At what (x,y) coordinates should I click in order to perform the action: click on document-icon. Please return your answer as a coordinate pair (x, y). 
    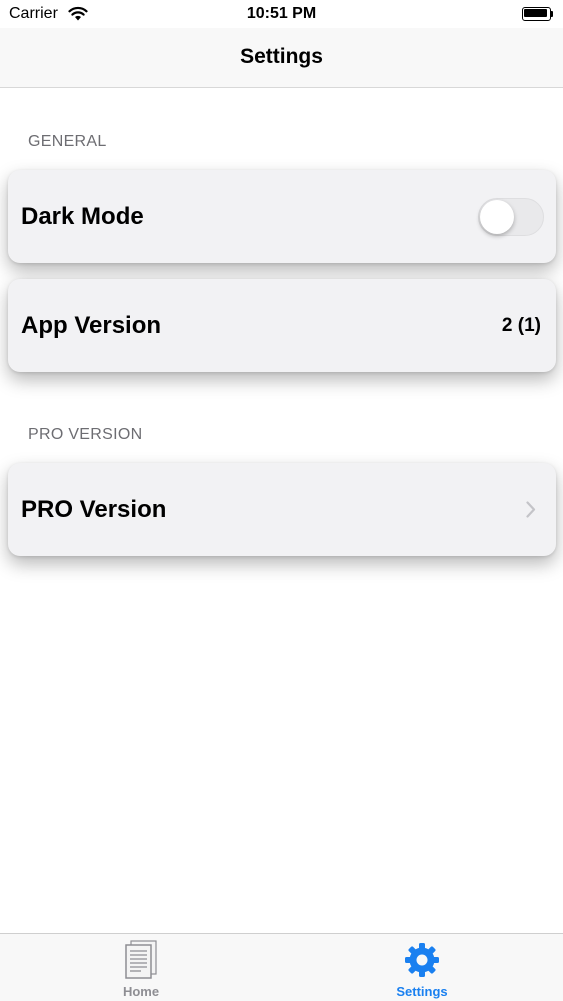
    Looking at the image, I should click on (141, 962).